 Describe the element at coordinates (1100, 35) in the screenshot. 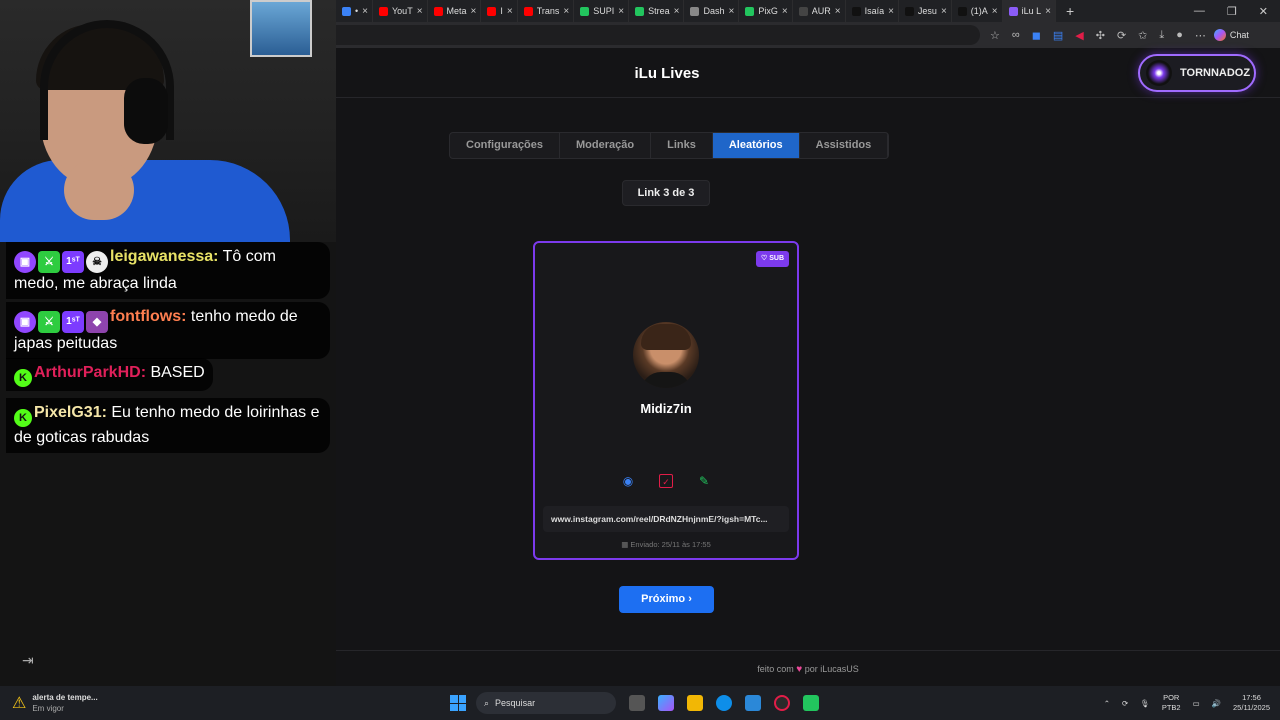

I see `puzzle-icon: ✣` at that location.